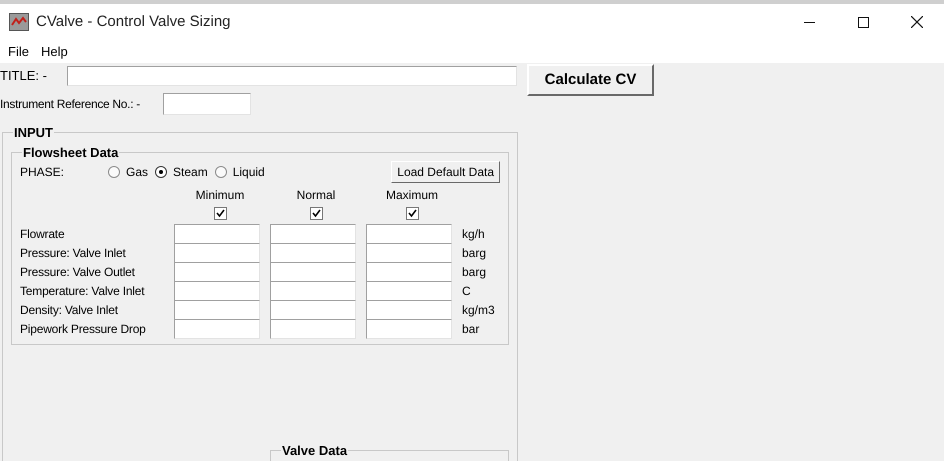  What do you see at coordinates (248, 172) in the screenshot?
I see `radio-label: Liquid` at bounding box center [248, 172].